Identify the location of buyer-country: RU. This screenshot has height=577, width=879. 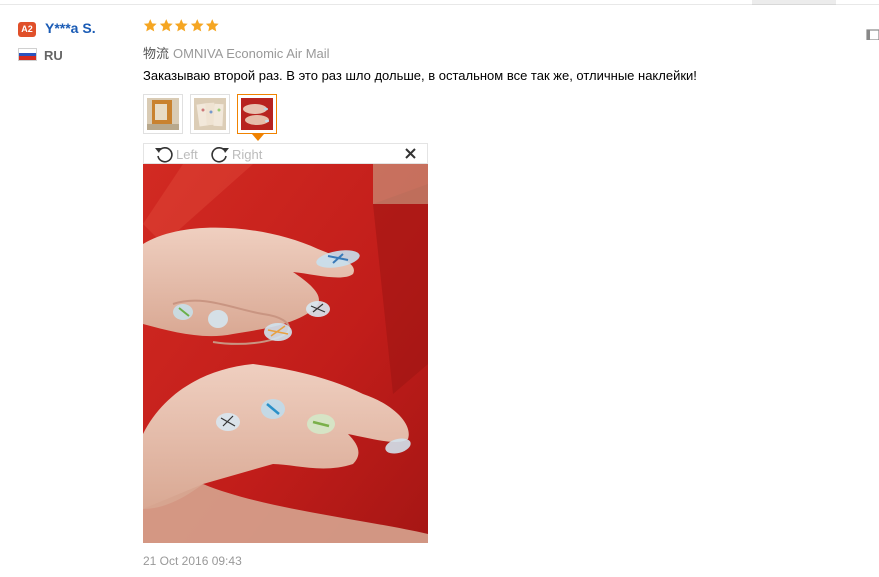
(53, 55).